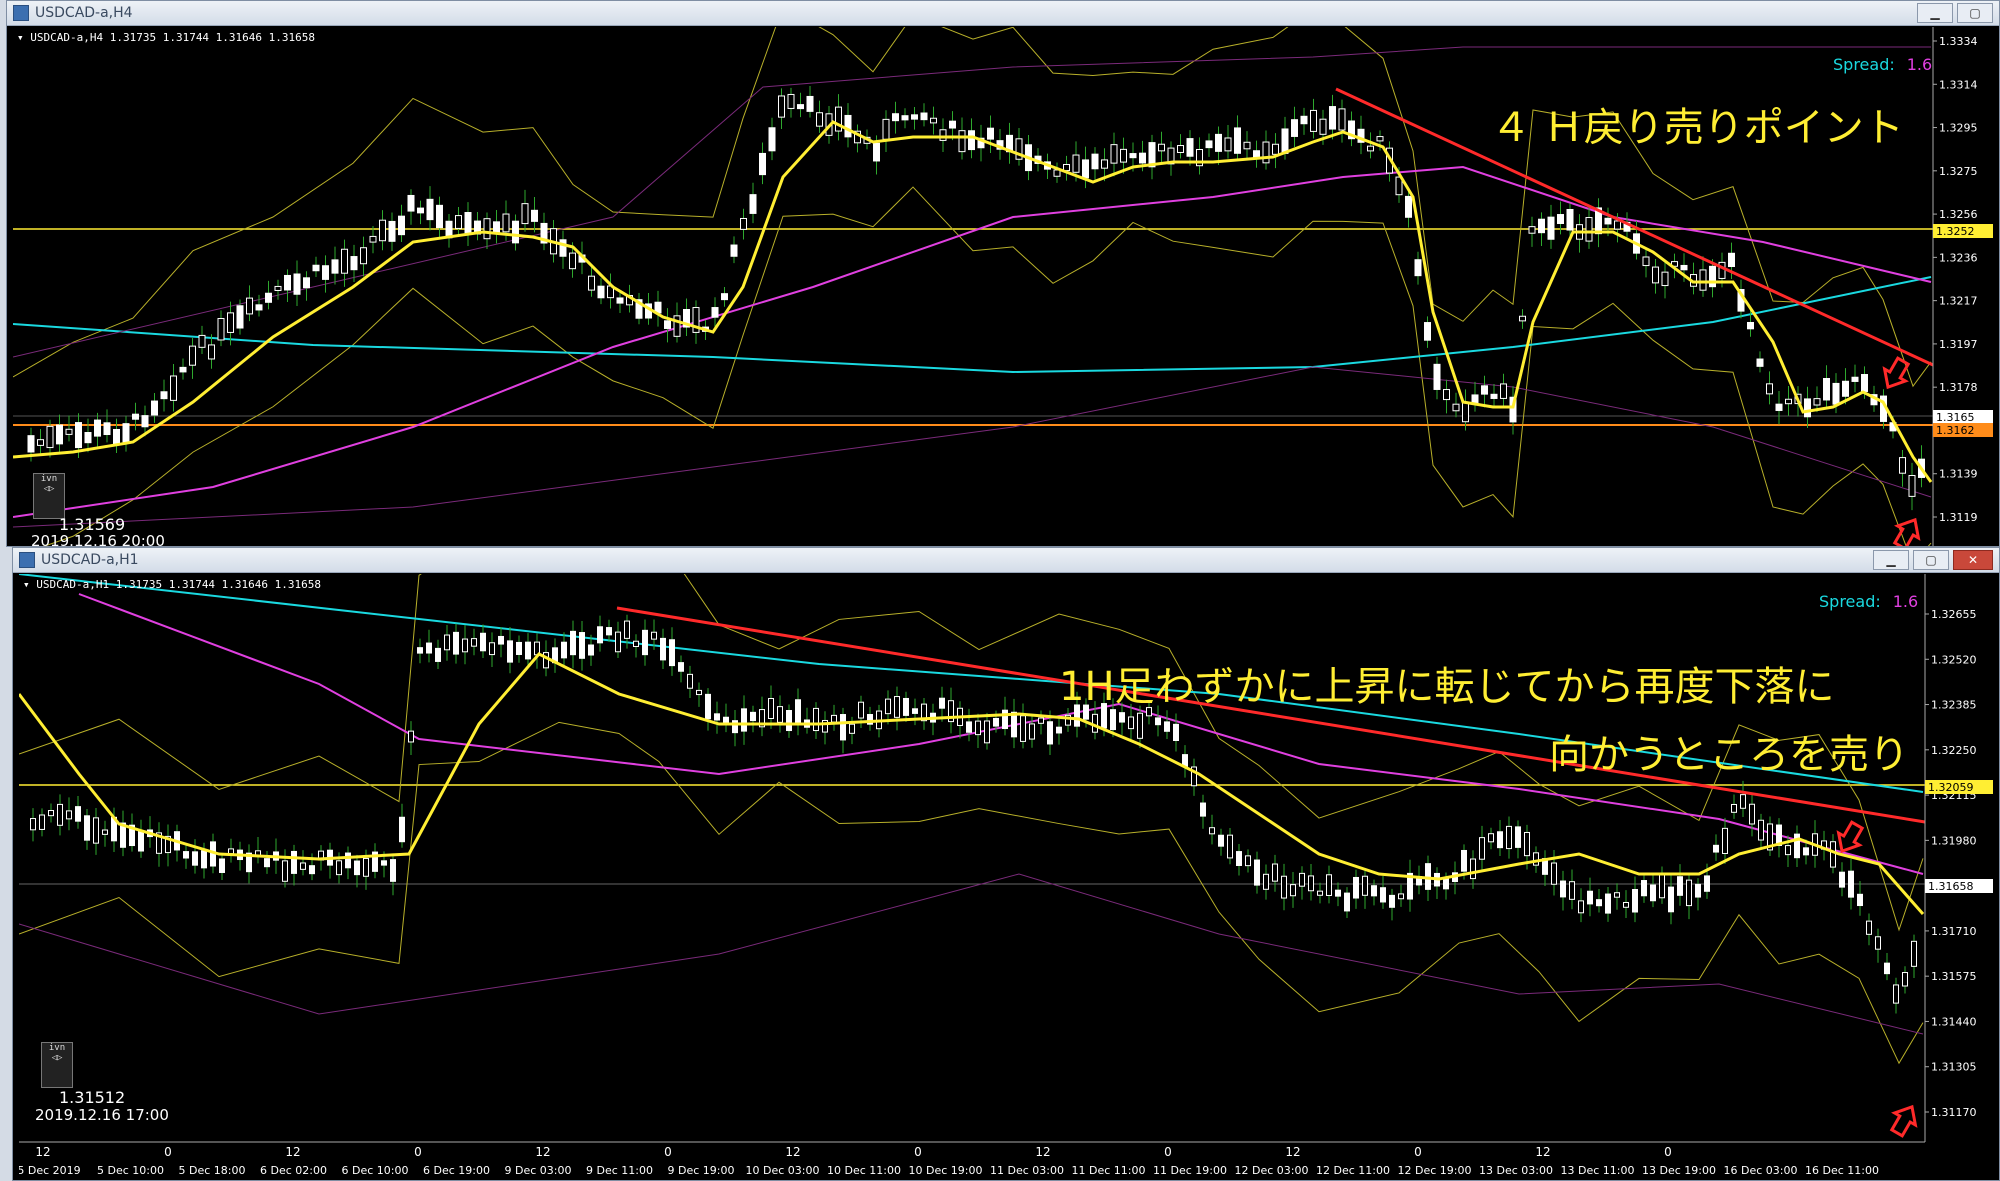 The width and height of the screenshot is (2000, 1181). I want to click on sell-point-arrow-icon, so click(1906, 531).